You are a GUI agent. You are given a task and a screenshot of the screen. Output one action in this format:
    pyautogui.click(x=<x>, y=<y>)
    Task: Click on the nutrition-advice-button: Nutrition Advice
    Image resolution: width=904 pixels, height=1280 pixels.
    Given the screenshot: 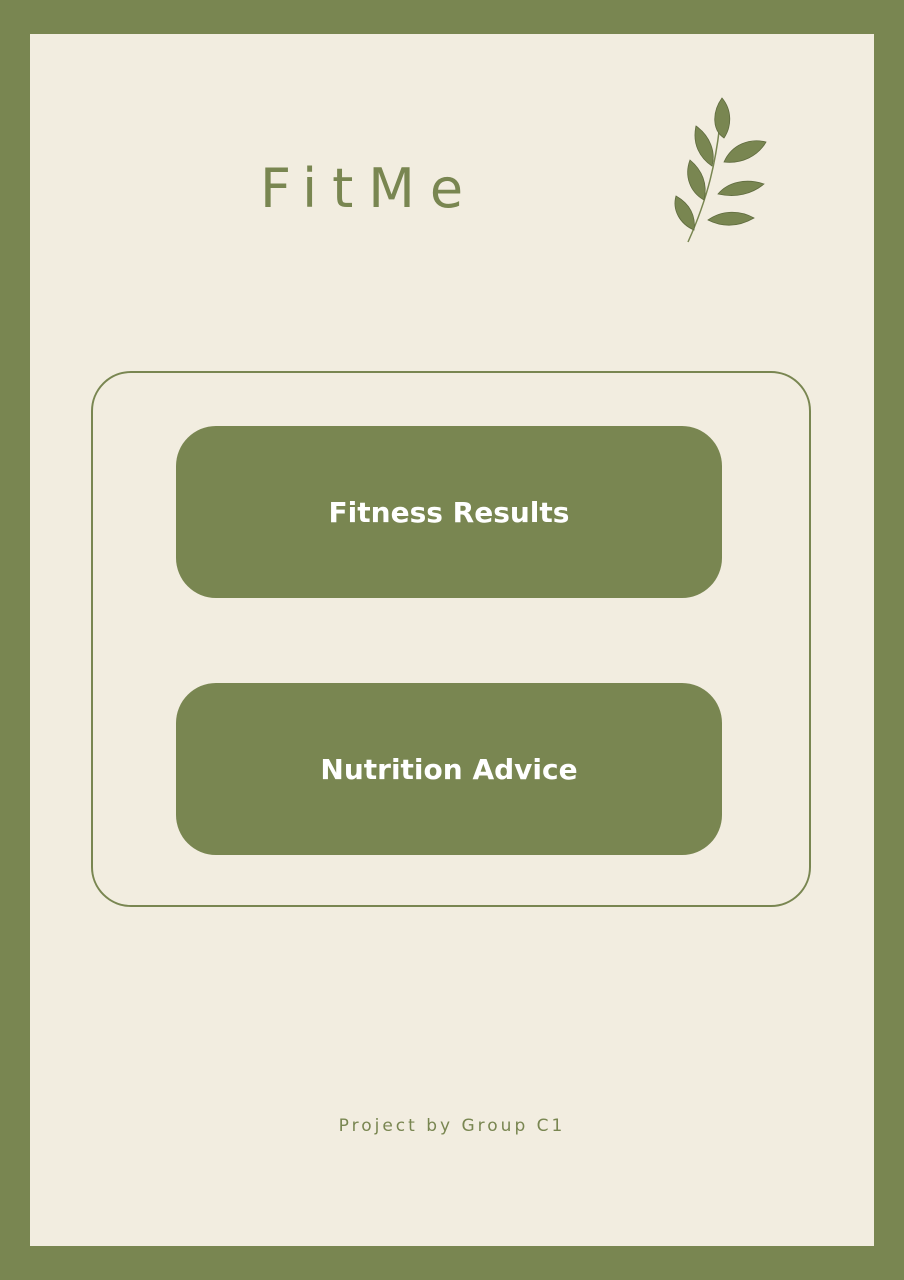 What is the action you would take?
    pyautogui.click(x=449, y=769)
    